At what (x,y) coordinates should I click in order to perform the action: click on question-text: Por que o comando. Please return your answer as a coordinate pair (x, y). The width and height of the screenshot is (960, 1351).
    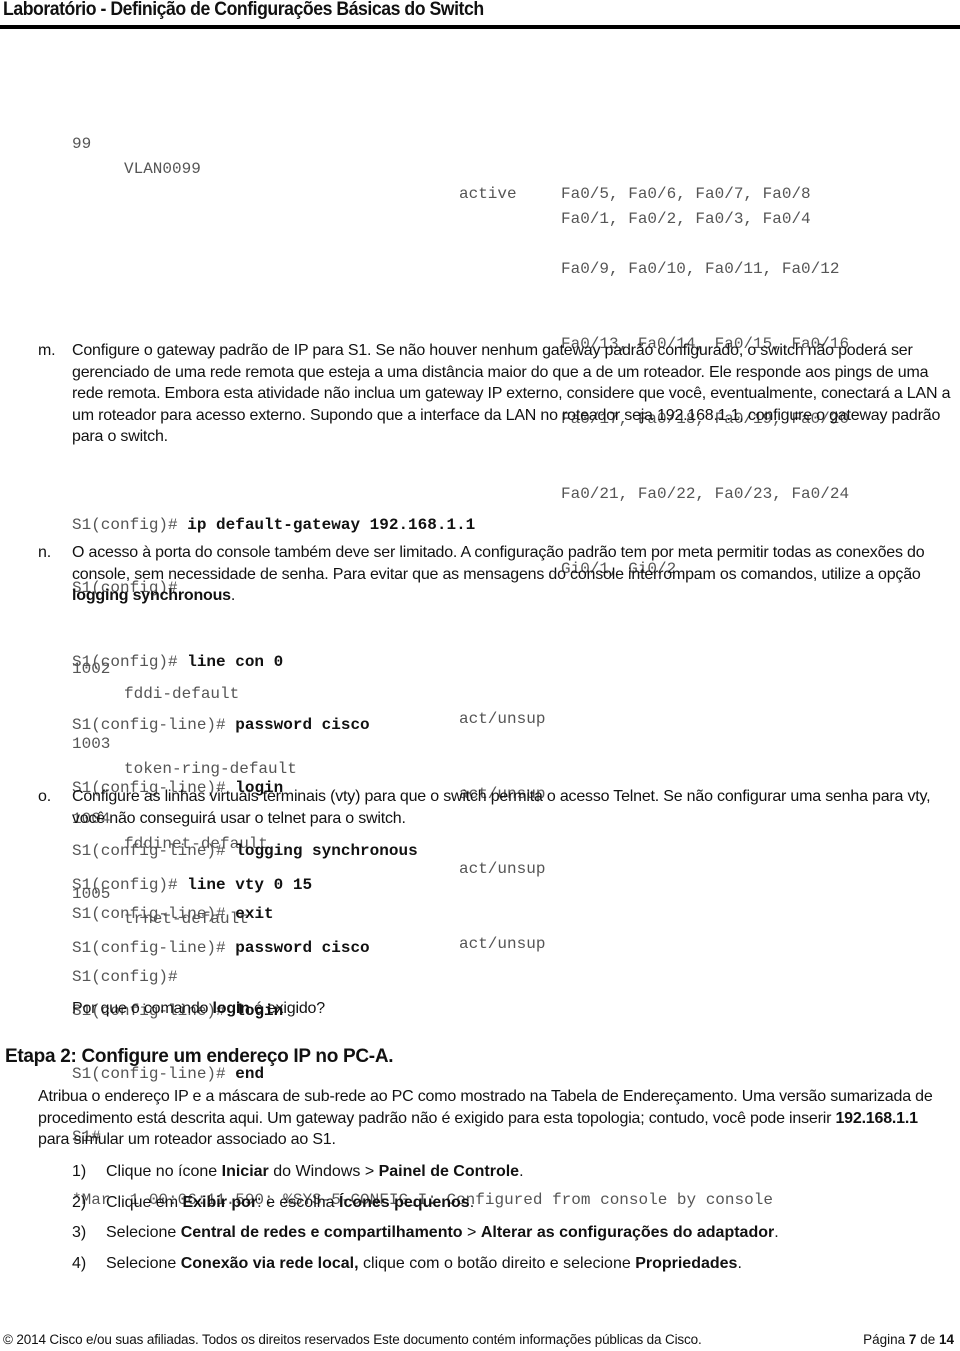
    Looking at the image, I should click on (142, 1008).